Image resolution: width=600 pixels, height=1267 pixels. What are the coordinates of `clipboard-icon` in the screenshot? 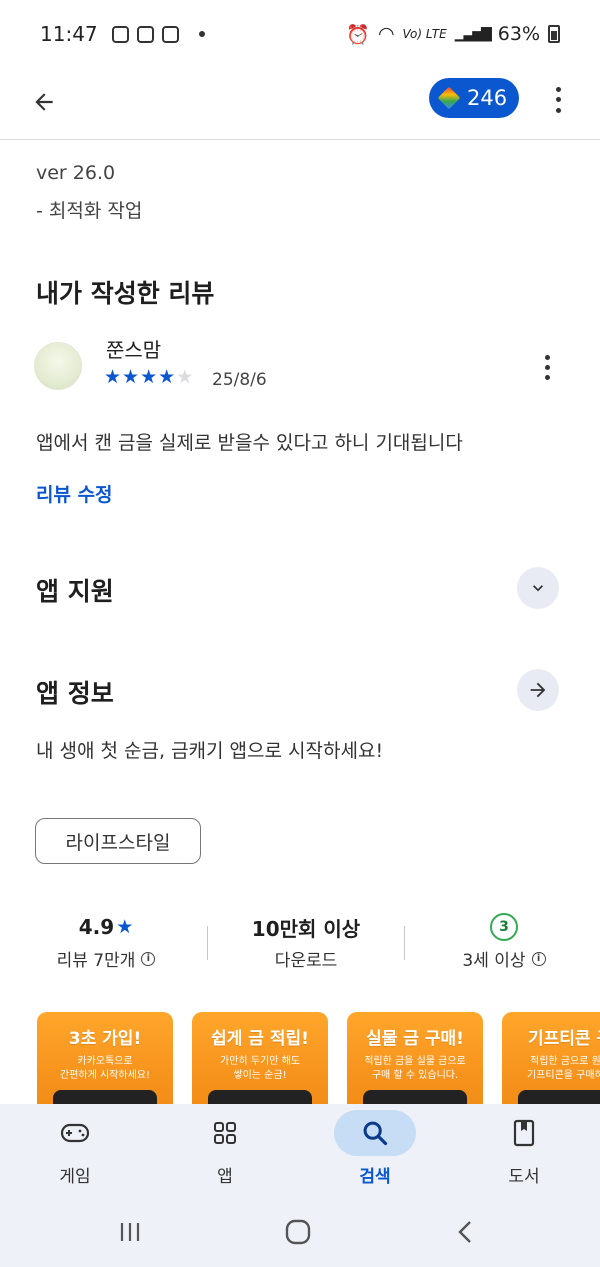 It's located at (170, 34).